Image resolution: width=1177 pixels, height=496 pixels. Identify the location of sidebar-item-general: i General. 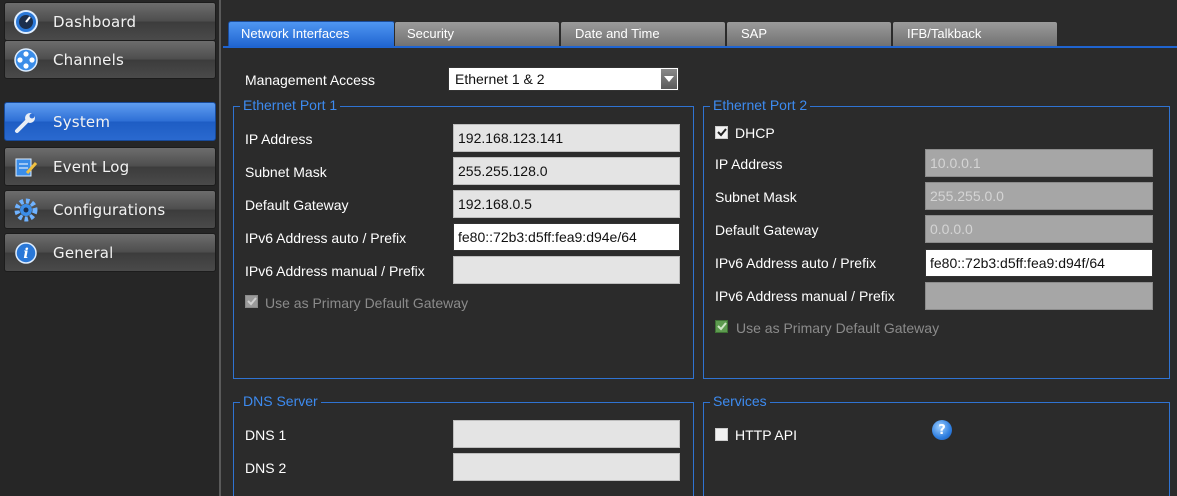
(110, 252).